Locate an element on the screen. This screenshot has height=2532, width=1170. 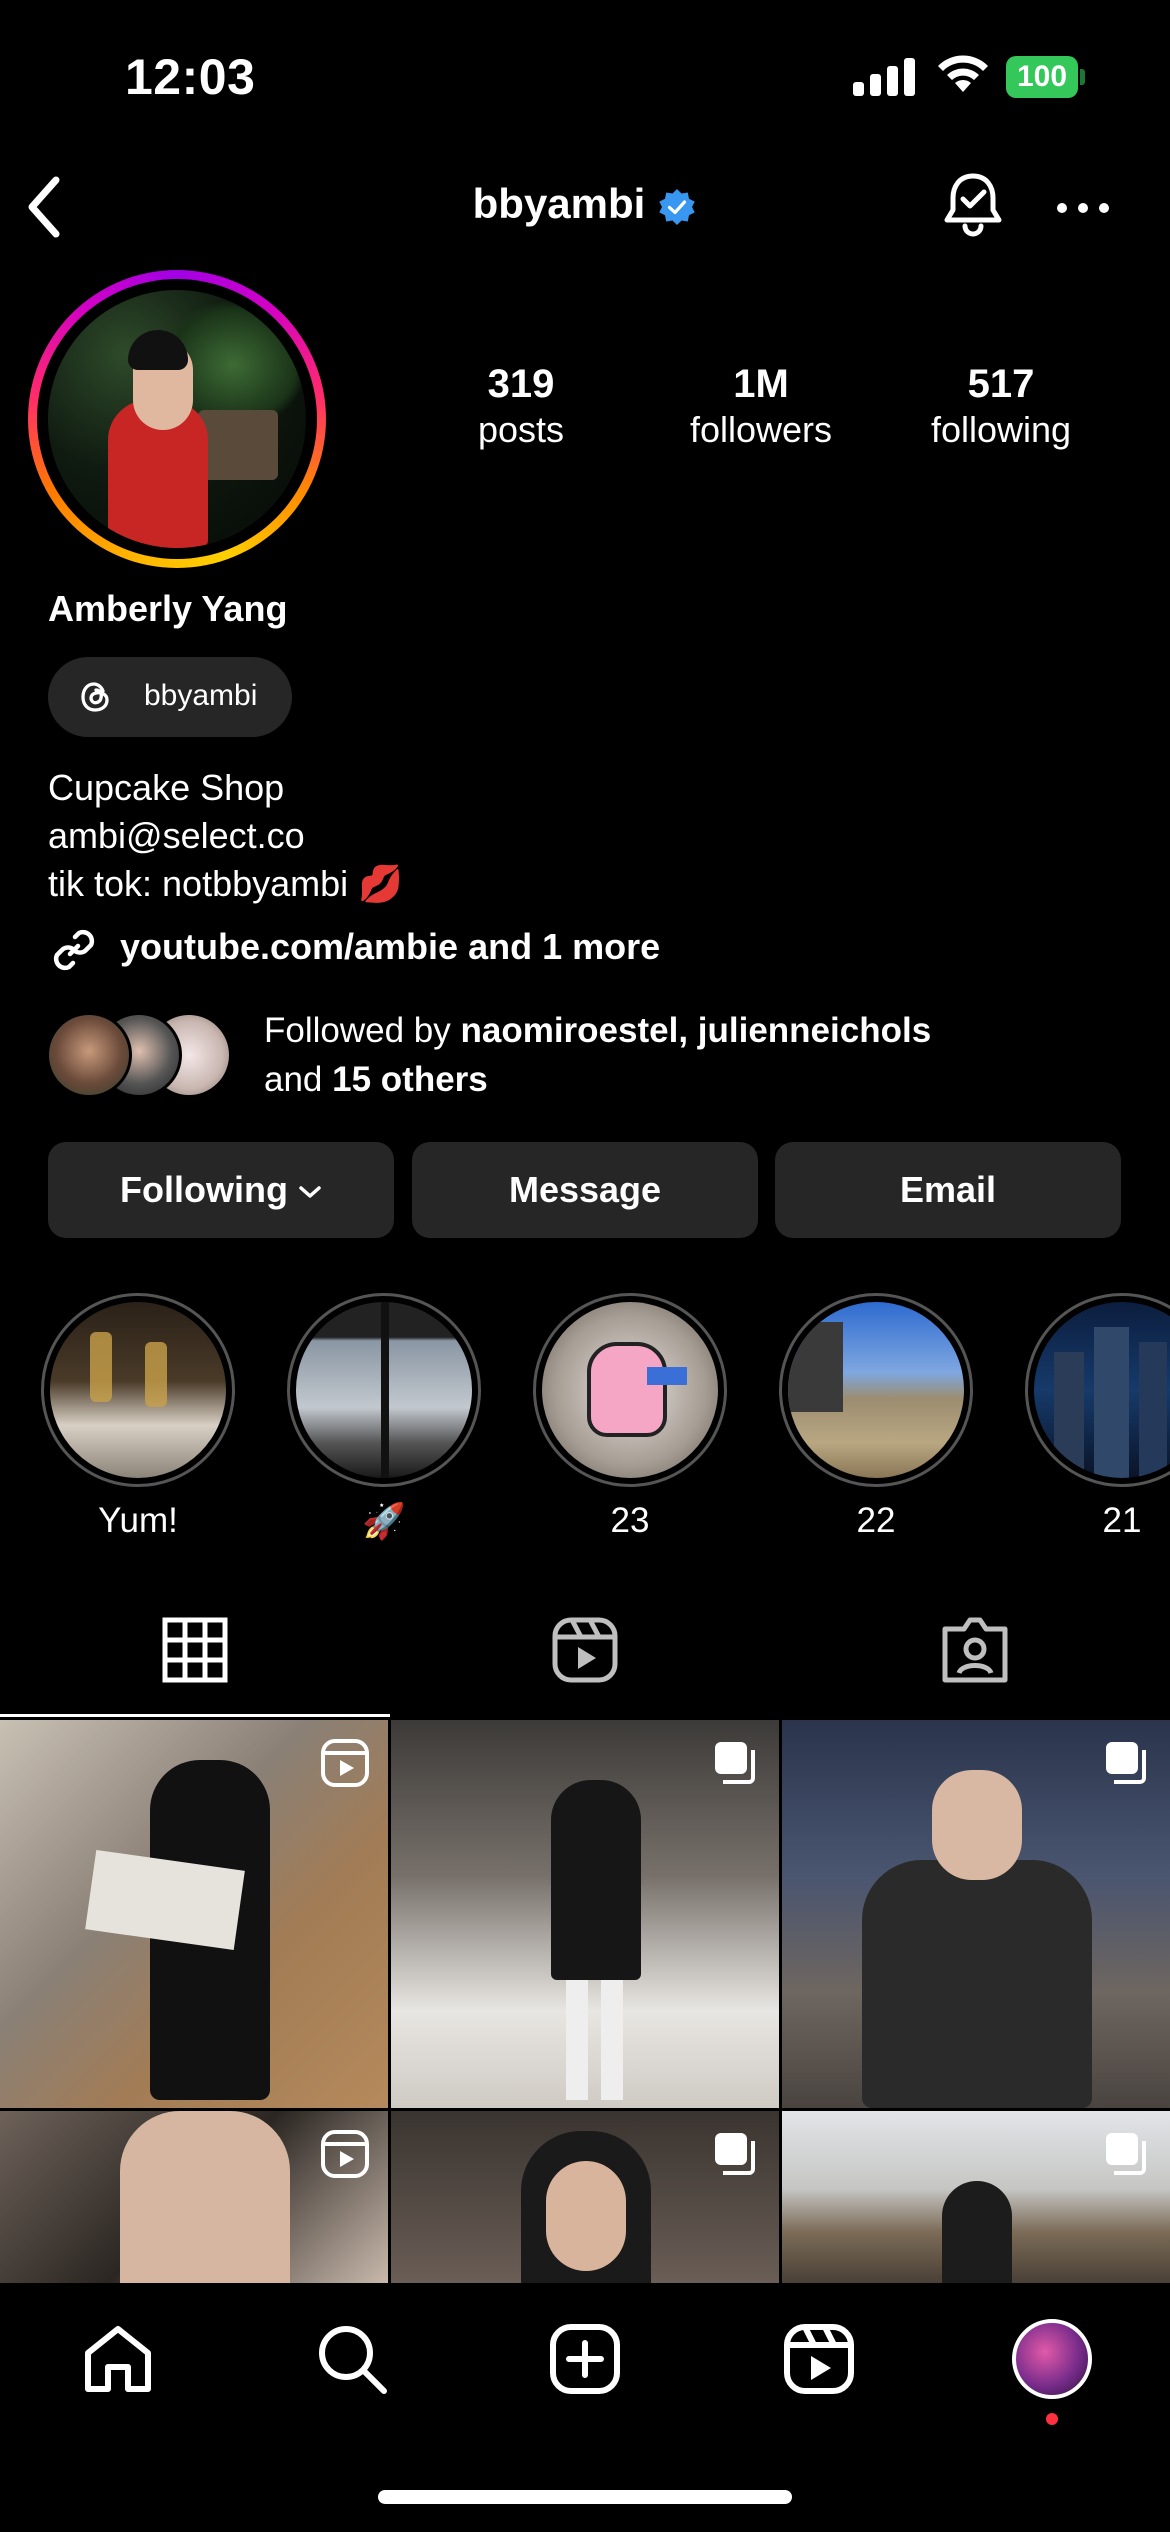
create-post-icon is located at coordinates (585, 2359).